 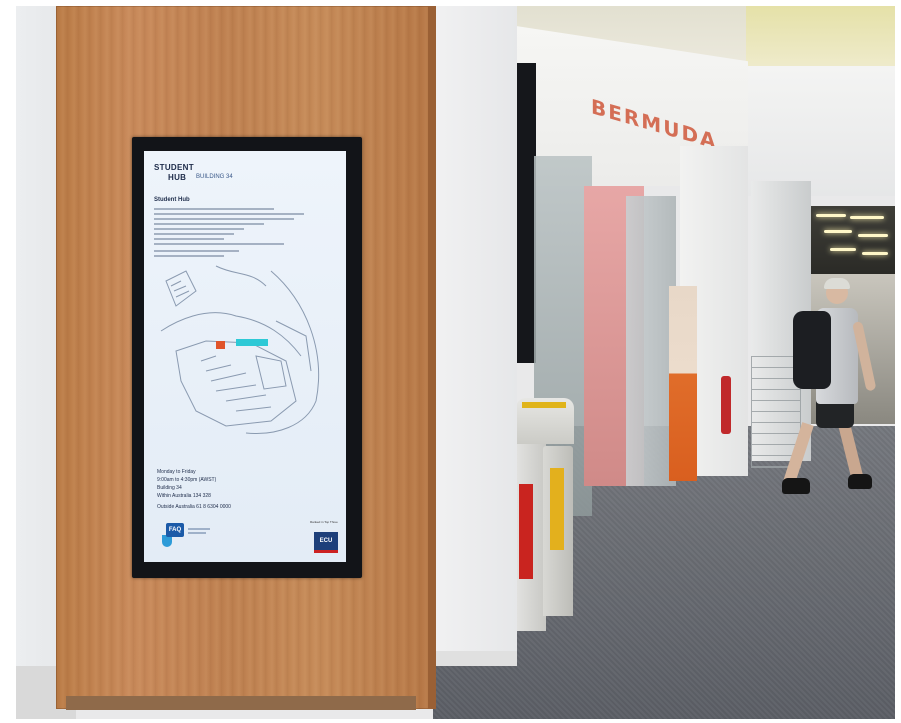 What do you see at coordinates (557, 509) in the screenshot?
I see `bin-yellow-label` at bounding box center [557, 509].